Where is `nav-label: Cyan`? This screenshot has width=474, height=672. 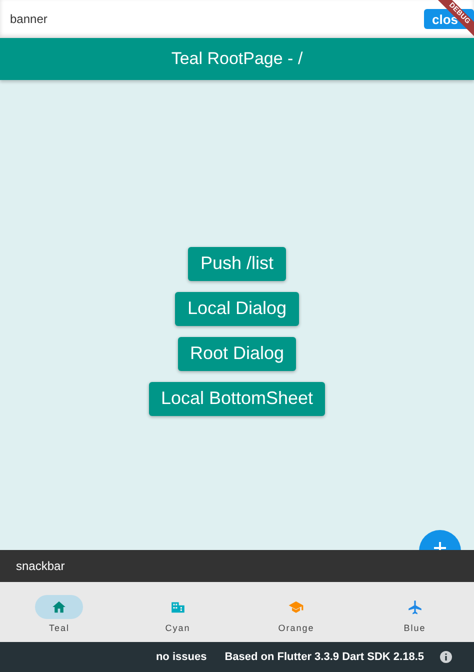
nav-label: Cyan is located at coordinates (177, 628).